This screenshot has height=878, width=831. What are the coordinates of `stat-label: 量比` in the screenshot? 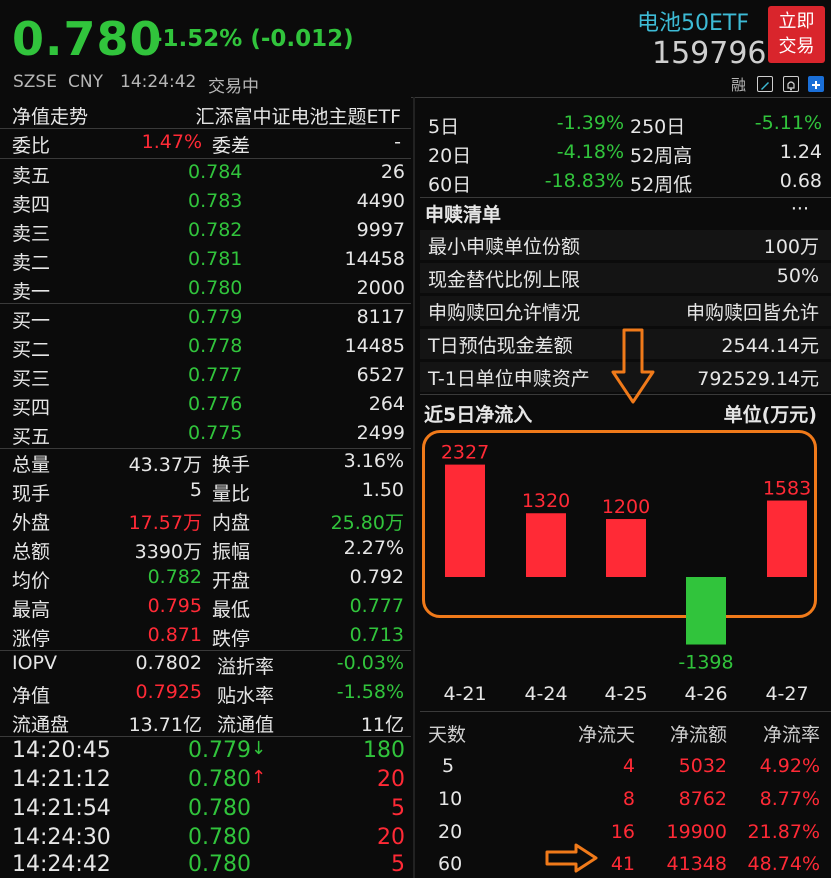 It's located at (231, 494).